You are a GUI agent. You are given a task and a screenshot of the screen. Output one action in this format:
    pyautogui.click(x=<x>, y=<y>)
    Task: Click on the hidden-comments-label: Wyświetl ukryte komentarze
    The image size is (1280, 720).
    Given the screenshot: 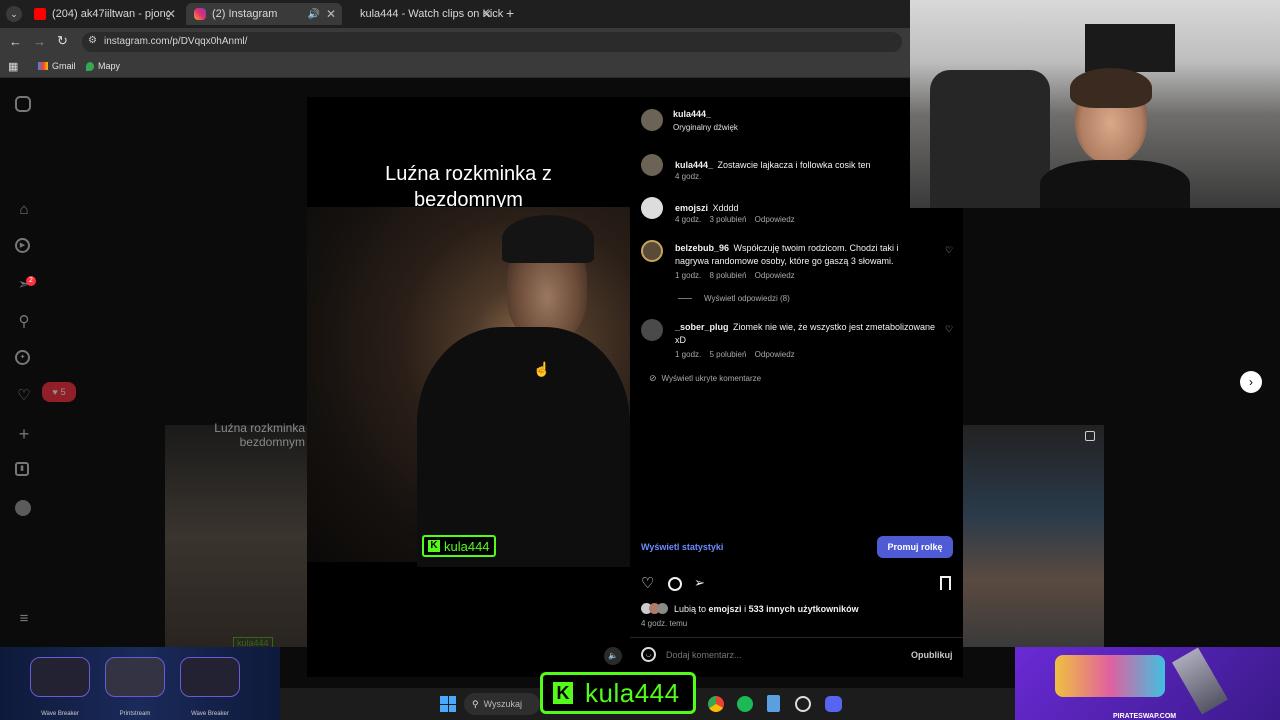 What is the action you would take?
    pyautogui.click(x=711, y=378)
    